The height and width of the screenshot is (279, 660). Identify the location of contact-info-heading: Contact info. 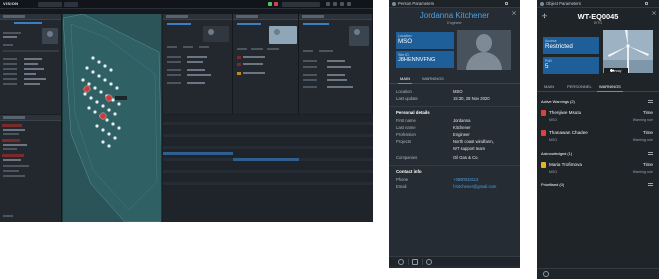
(409, 171).